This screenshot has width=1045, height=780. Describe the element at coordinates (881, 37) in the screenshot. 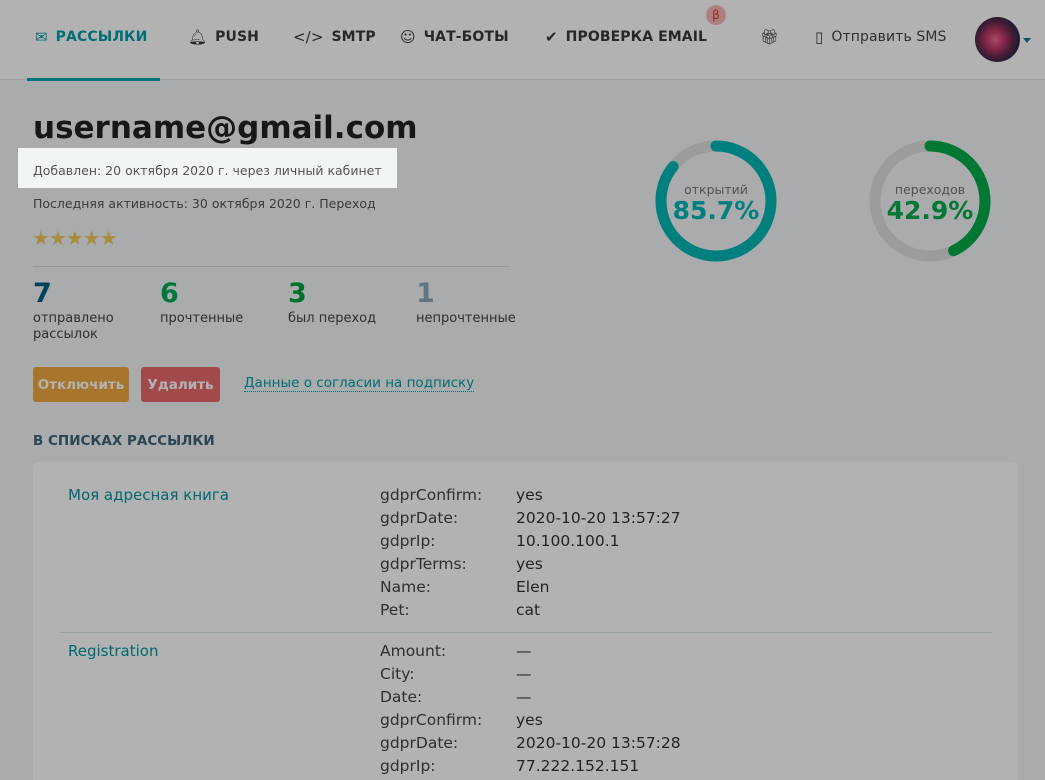

I see `send-sms-button: ▯ Отправить SMS` at that location.